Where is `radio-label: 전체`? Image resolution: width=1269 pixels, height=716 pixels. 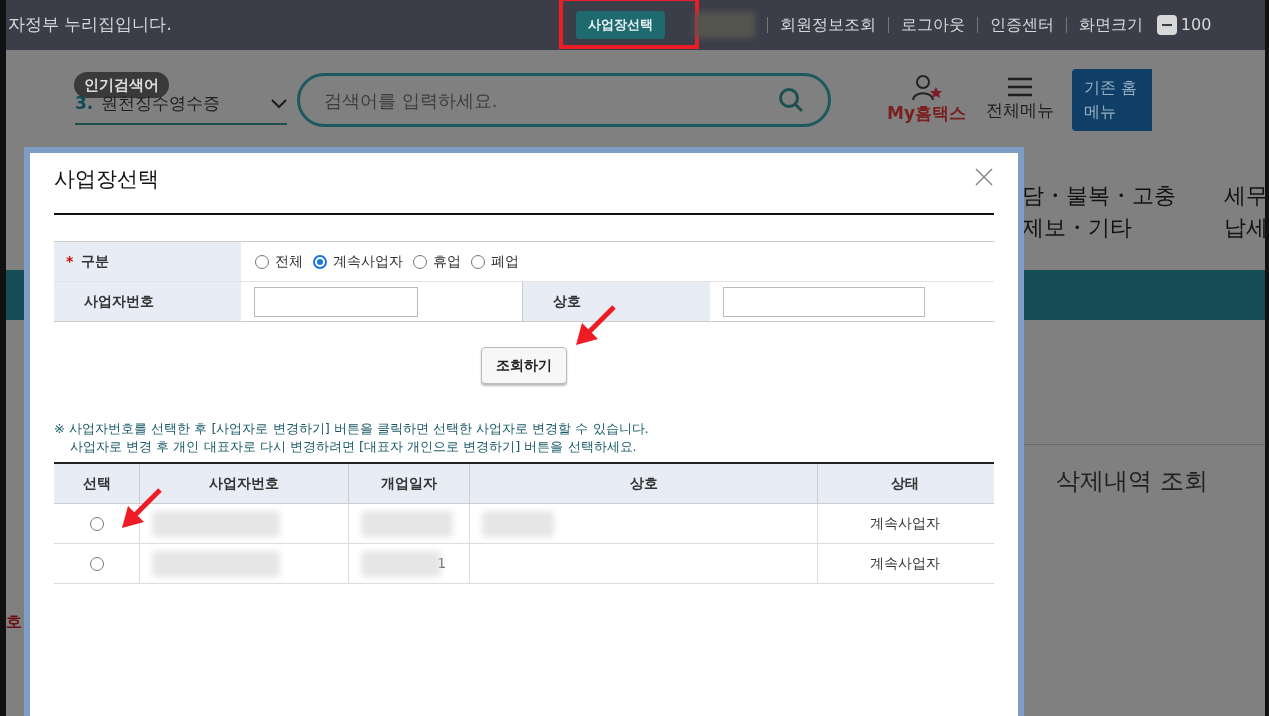 radio-label: 전체 is located at coordinates (289, 261).